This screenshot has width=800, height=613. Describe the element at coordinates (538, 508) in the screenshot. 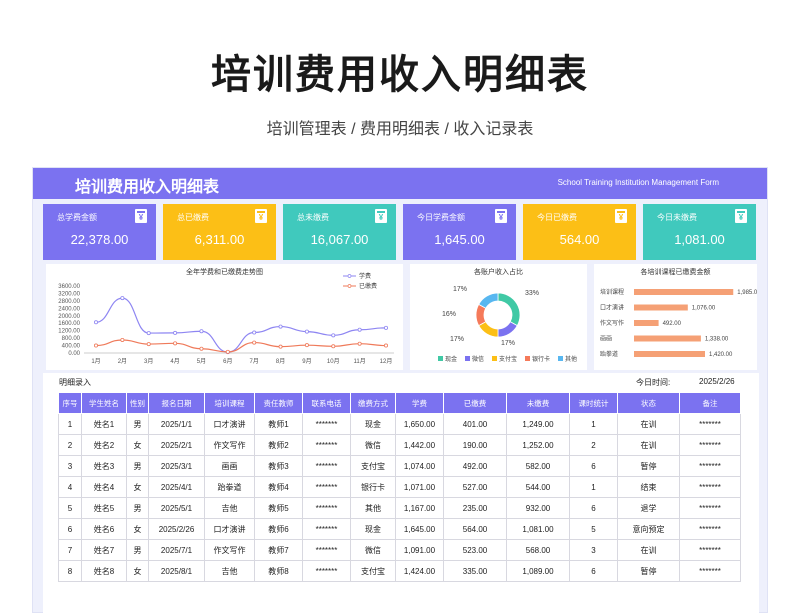

I see `table-cell: 932.00` at that location.